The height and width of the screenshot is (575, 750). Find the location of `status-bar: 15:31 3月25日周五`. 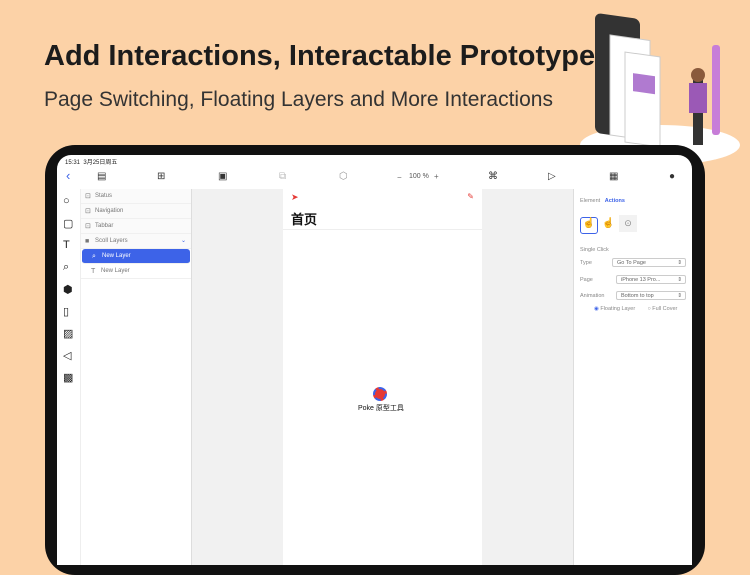

status-bar: 15:31 3月25日周五 is located at coordinates (91, 161).